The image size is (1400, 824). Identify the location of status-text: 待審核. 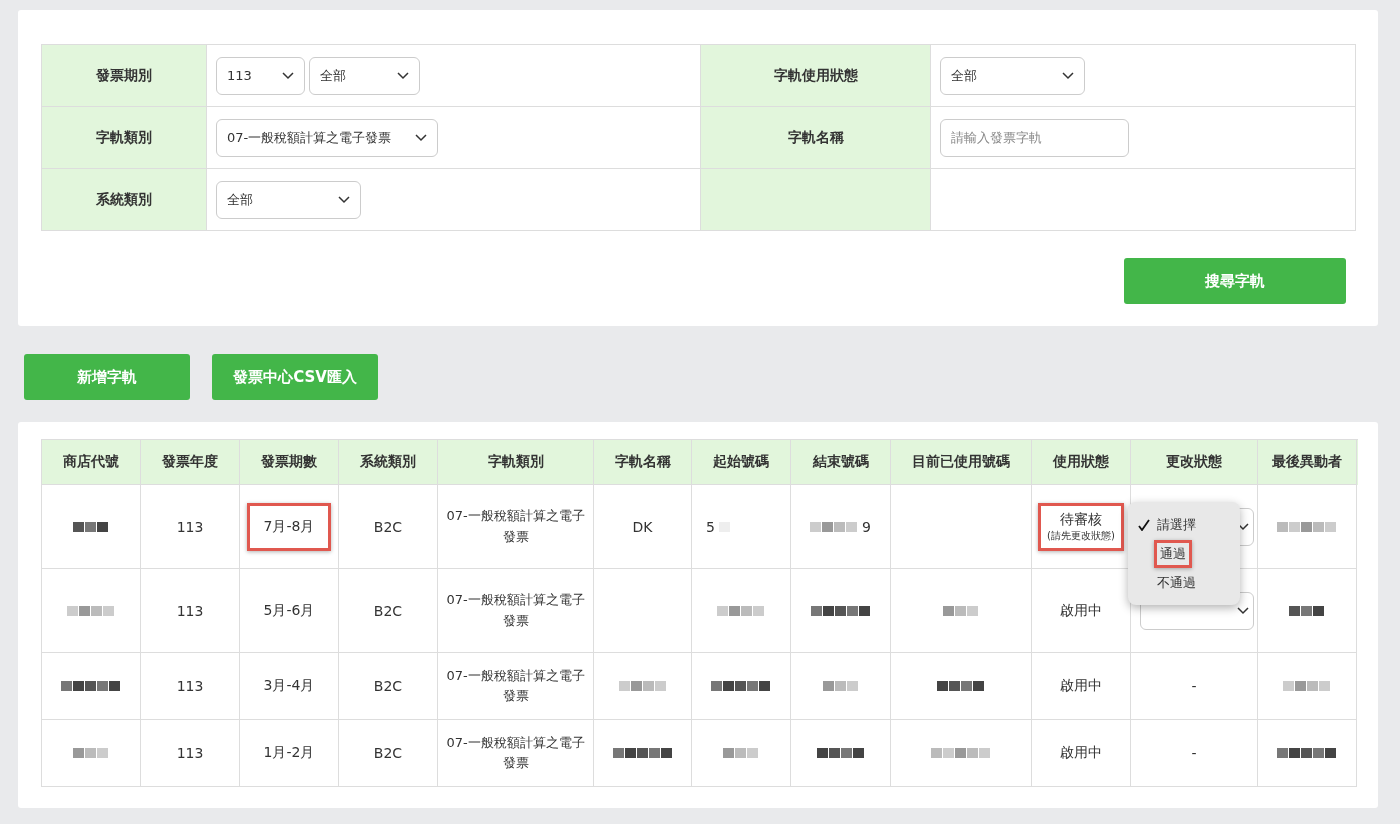
(1081, 519).